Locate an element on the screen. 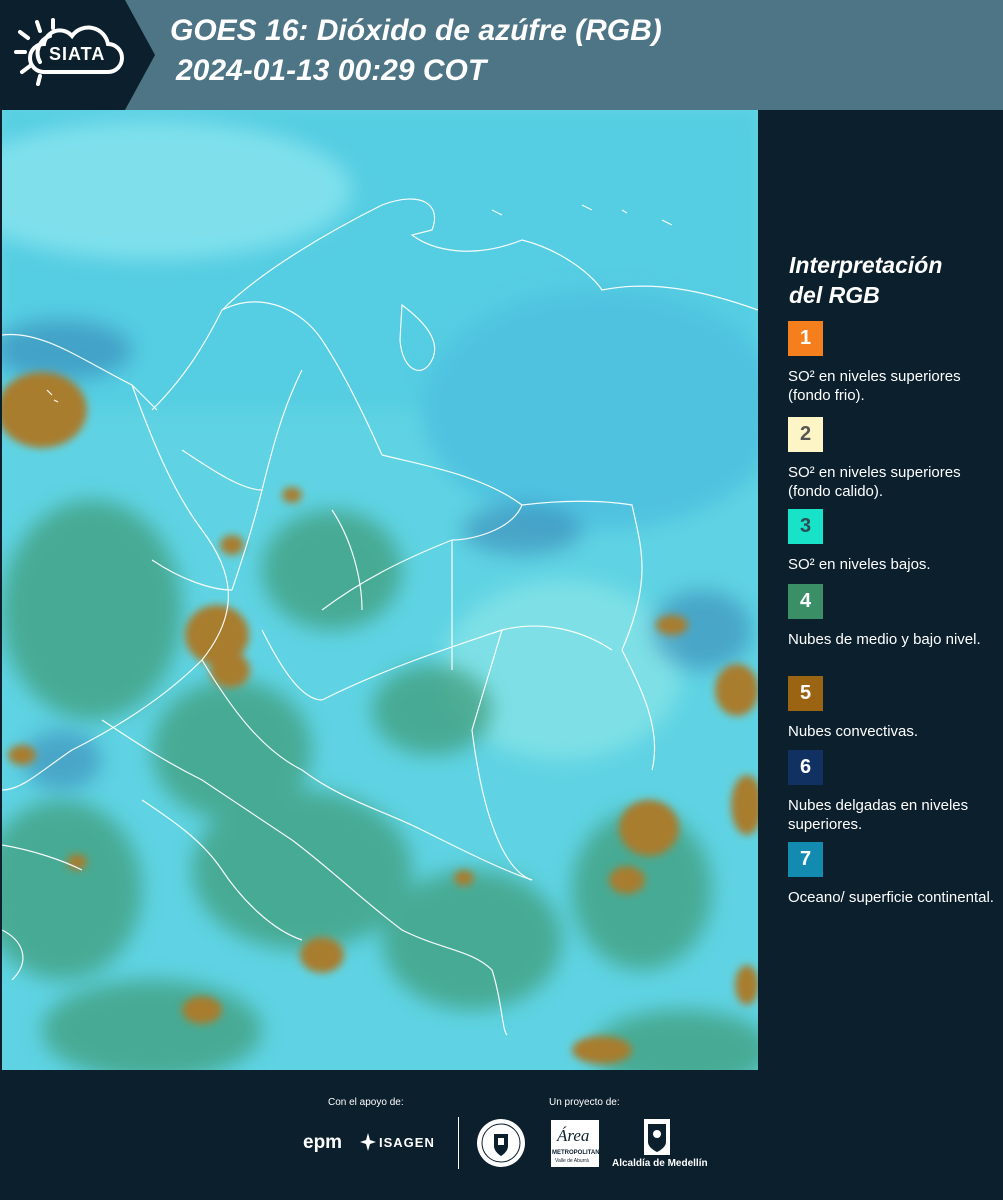  medellin-seal-icon is located at coordinates (501, 1143).